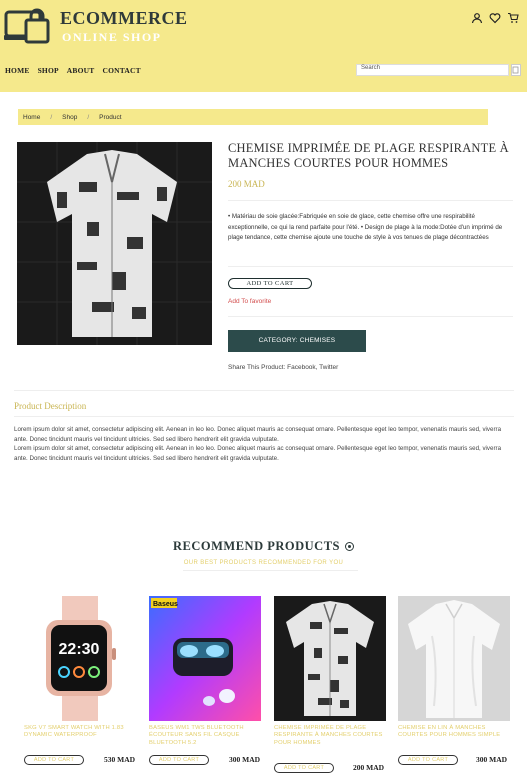 The height and width of the screenshot is (777, 527). What do you see at coordinates (124, 18) in the screenshot?
I see `brand-title: ECOMMERCE` at bounding box center [124, 18].